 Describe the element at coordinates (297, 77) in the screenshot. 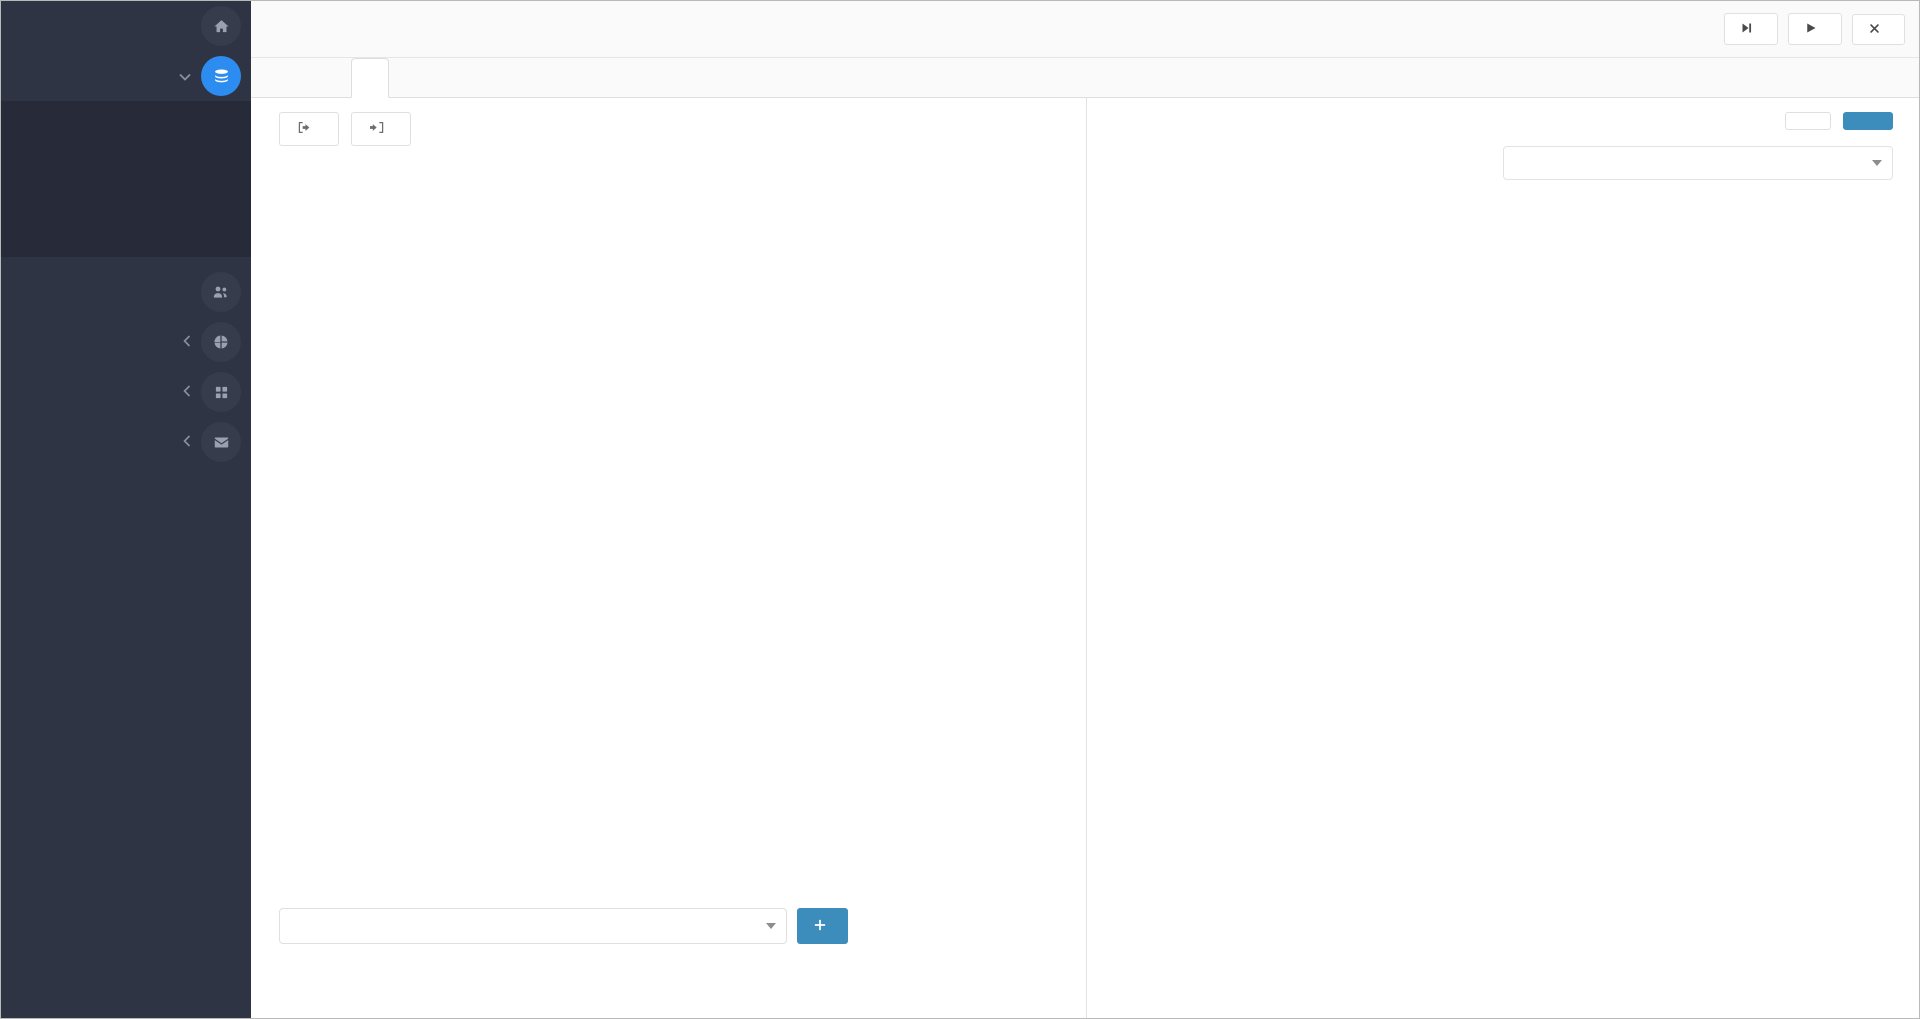

I see `tab-general` at that location.